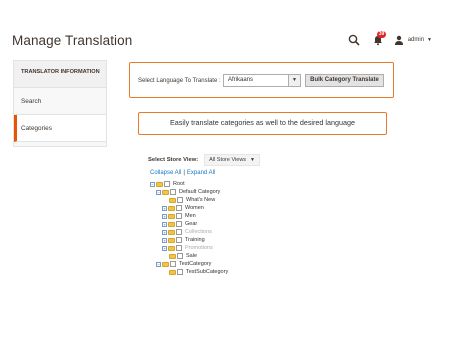 Image resolution: width=450 pixels, height=343 pixels. I want to click on tree-node-label: What's New, so click(201, 200).